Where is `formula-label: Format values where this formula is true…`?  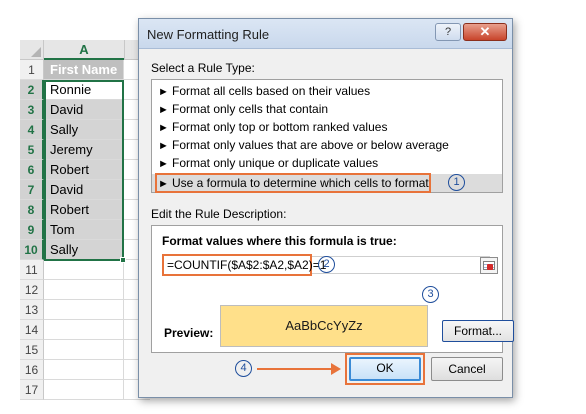
formula-label: Format values where this formula is true… is located at coordinates (279, 241).